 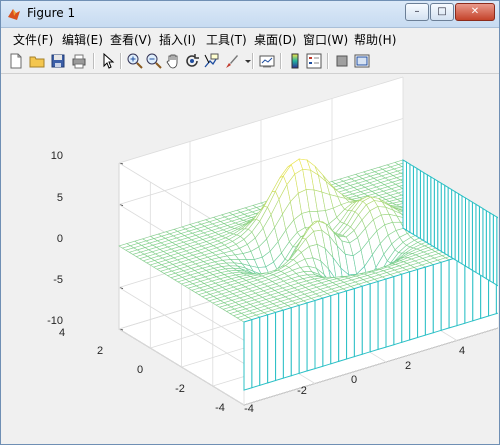 What do you see at coordinates (192, 61) in the screenshot?
I see `rotate-3d-icon` at bounding box center [192, 61].